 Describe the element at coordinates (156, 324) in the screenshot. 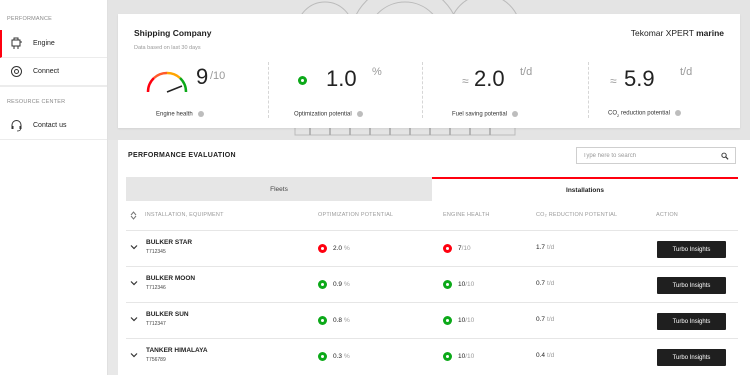

I see `installation-code: T712347` at that location.